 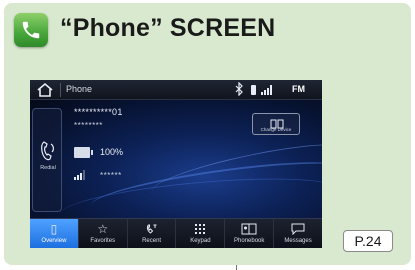 I want to click on redial-label: Redial, so click(x=48, y=168).